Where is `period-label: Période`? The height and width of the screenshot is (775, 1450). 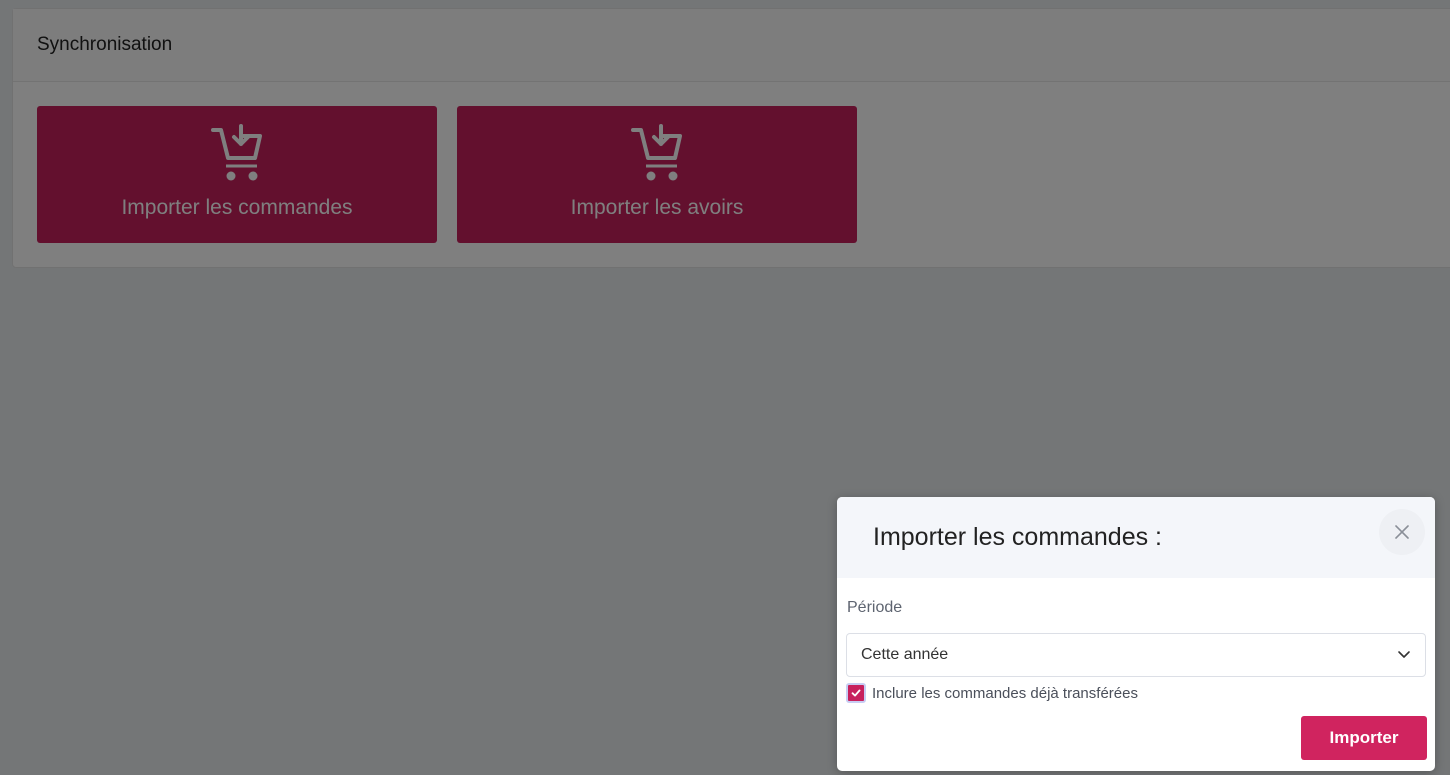
period-label: Période is located at coordinates (875, 607).